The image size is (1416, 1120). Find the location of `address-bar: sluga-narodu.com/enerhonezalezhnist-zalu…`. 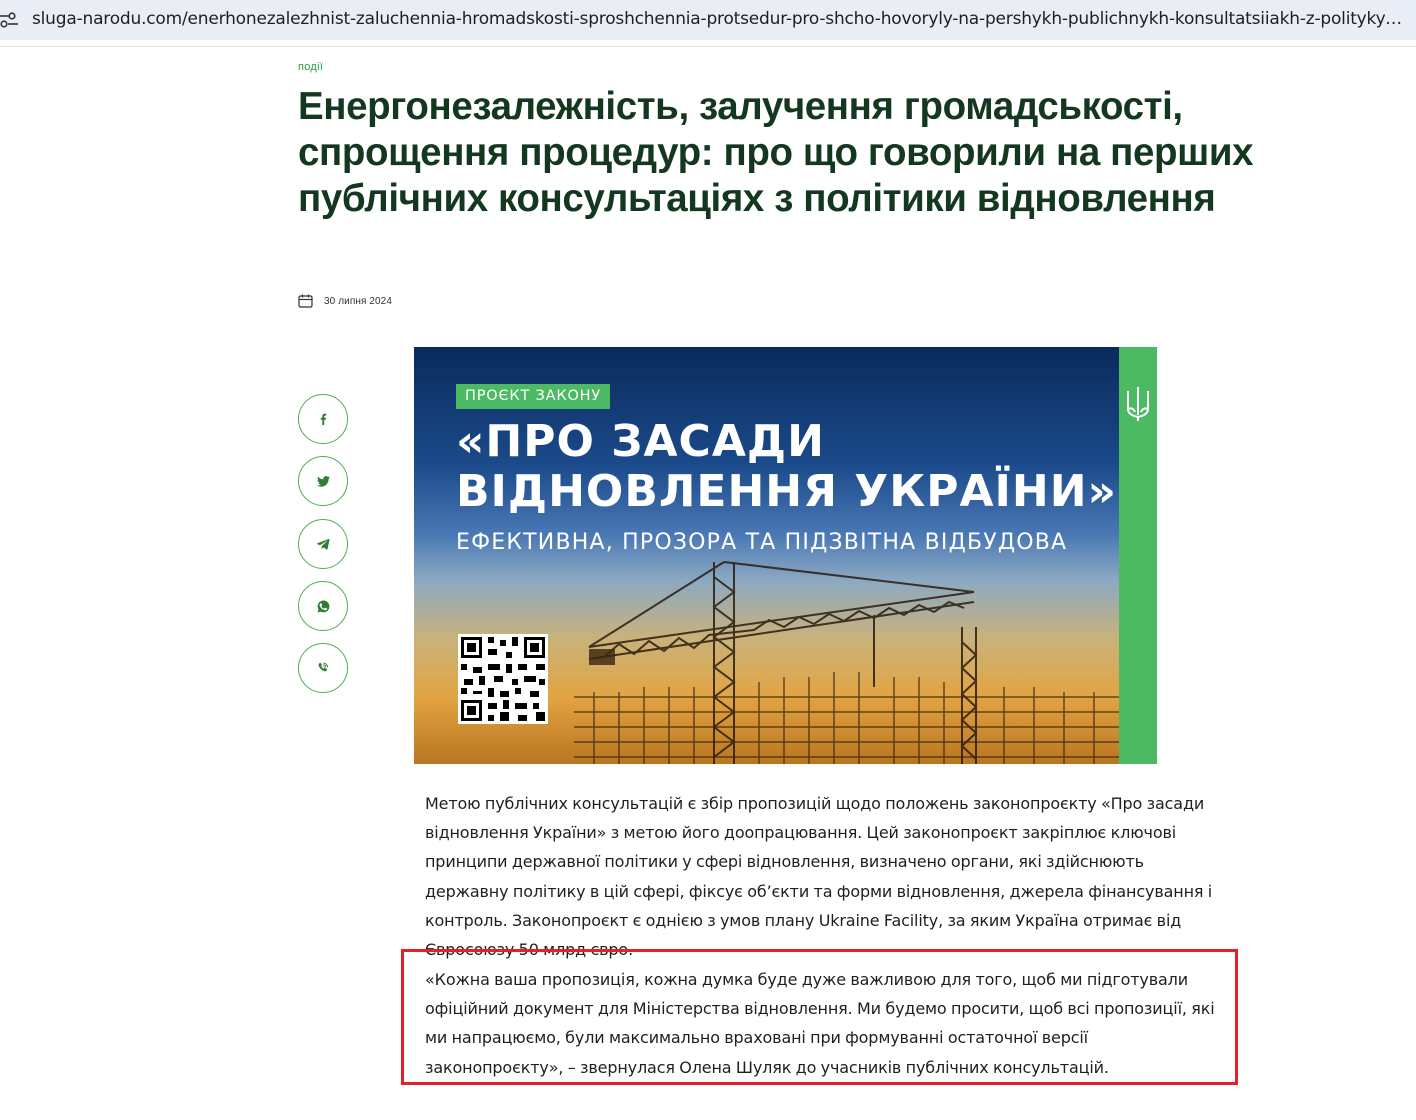

address-bar: sluga-narodu.com/enerhonezalezhnist-zalu… is located at coordinates (708, 20).